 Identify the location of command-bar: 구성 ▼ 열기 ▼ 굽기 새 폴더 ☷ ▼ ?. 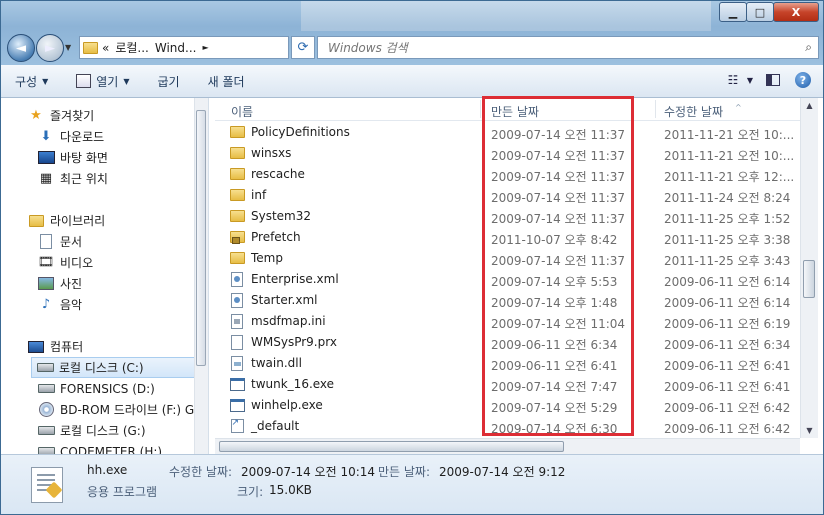
(412, 81).